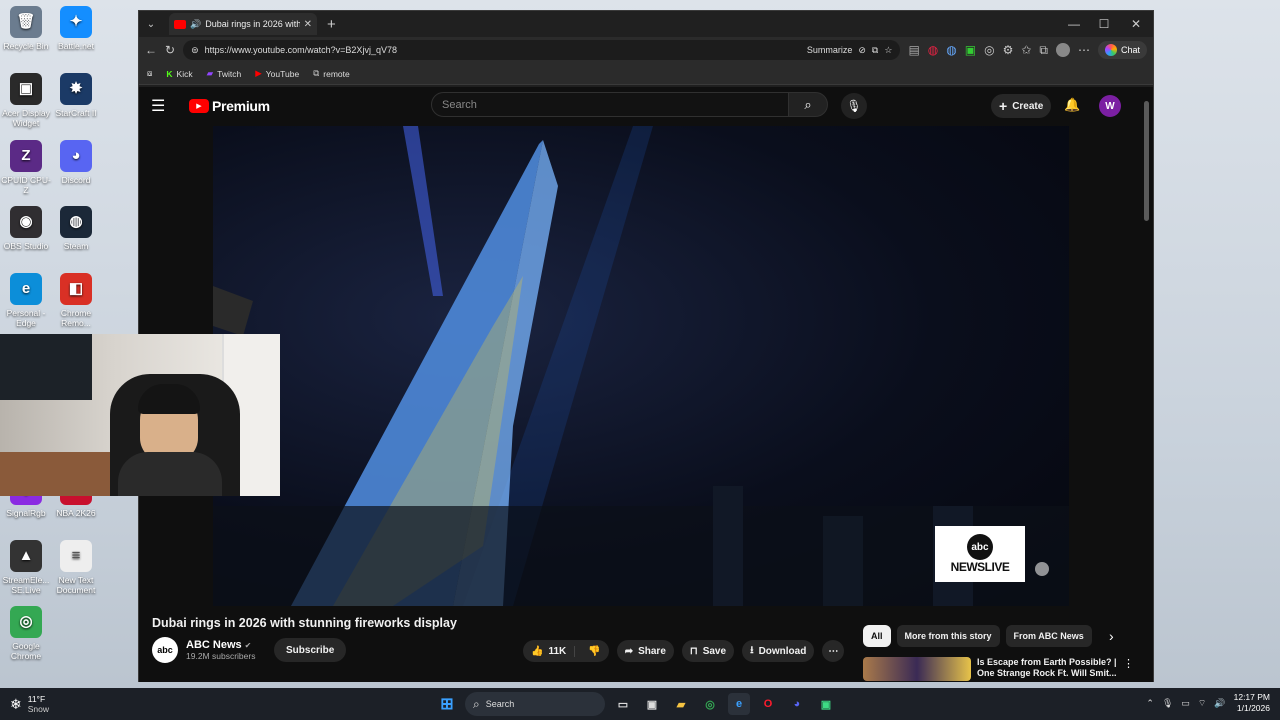  What do you see at coordinates (535, 704) in the screenshot?
I see `taskbar-search-box: ⌕ Search` at bounding box center [535, 704].